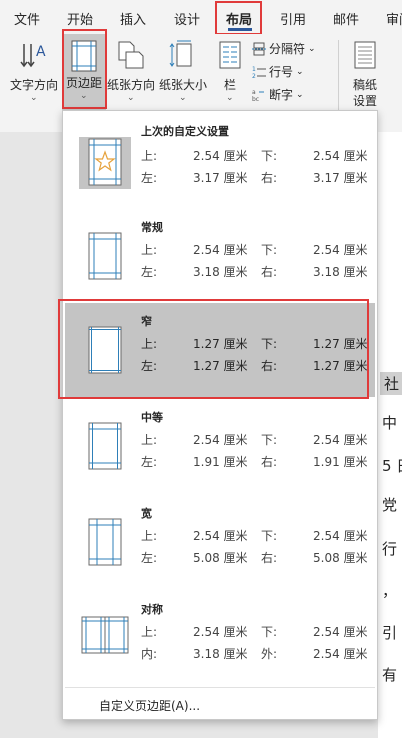 Image resolution: width=402 pixels, height=738 pixels. I want to click on left-value: 1.91 厘米, so click(220, 462).